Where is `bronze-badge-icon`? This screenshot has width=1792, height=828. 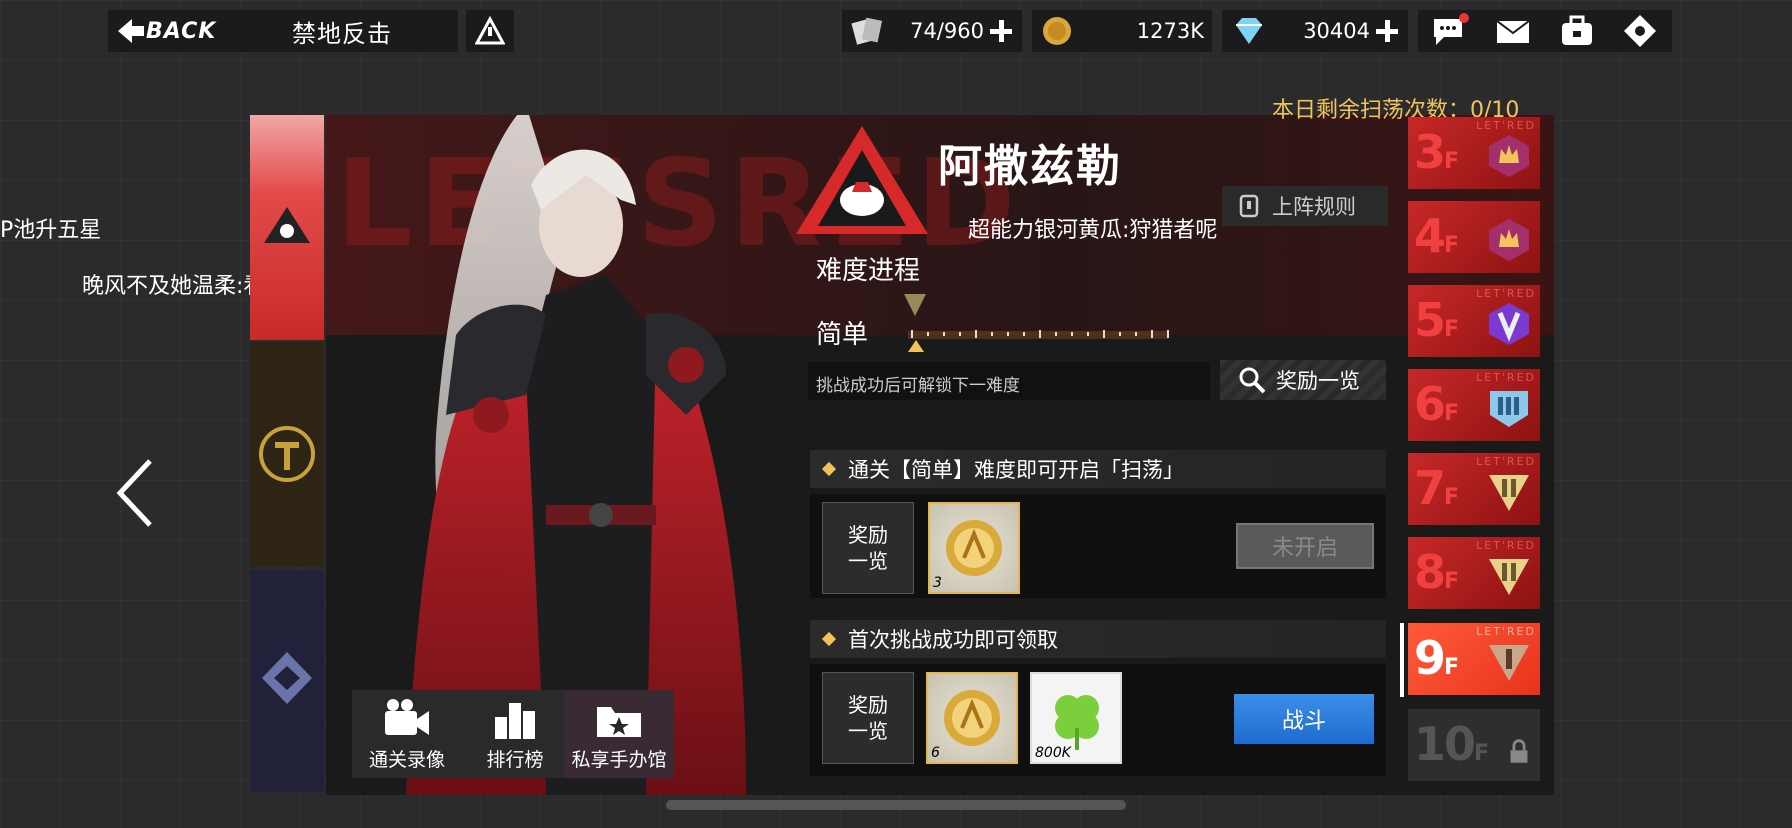 bronze-badge-icon is located at coordinates (1509, 663).